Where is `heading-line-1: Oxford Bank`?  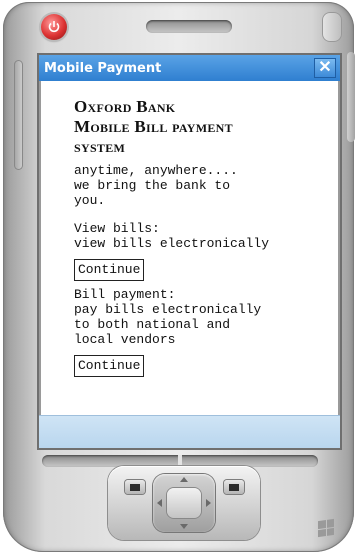
heading-line-1: Oxford Bank is located at coordinates (125, 106).